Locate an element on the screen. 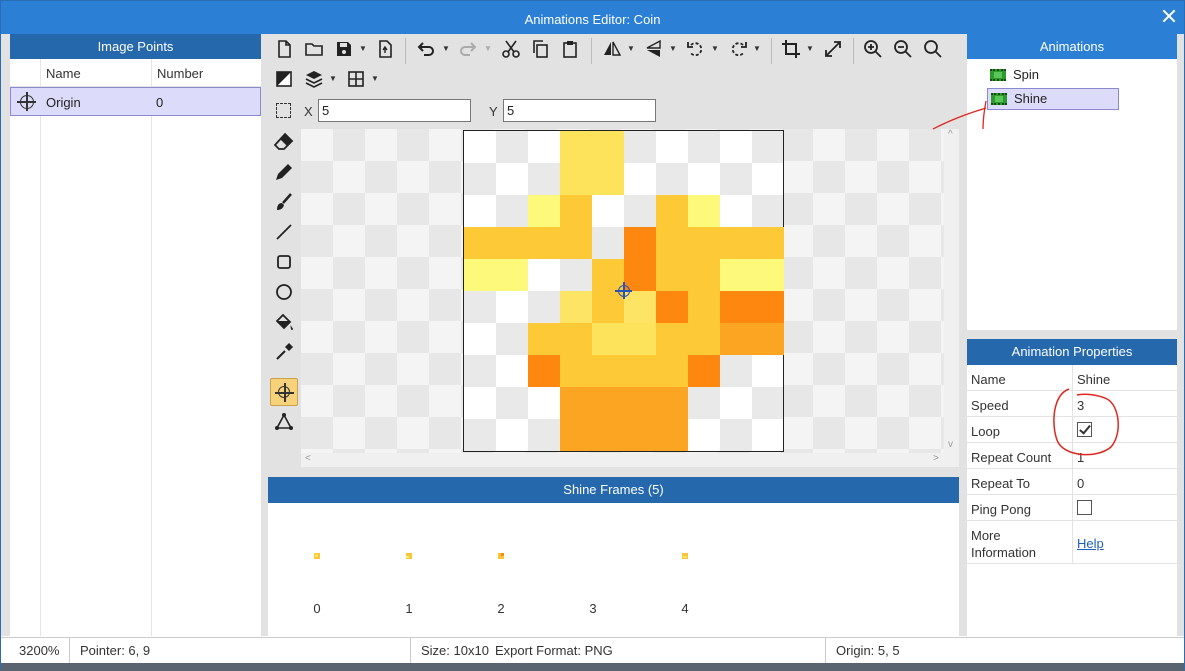  undo-icon is located at coordinates (426, 49).